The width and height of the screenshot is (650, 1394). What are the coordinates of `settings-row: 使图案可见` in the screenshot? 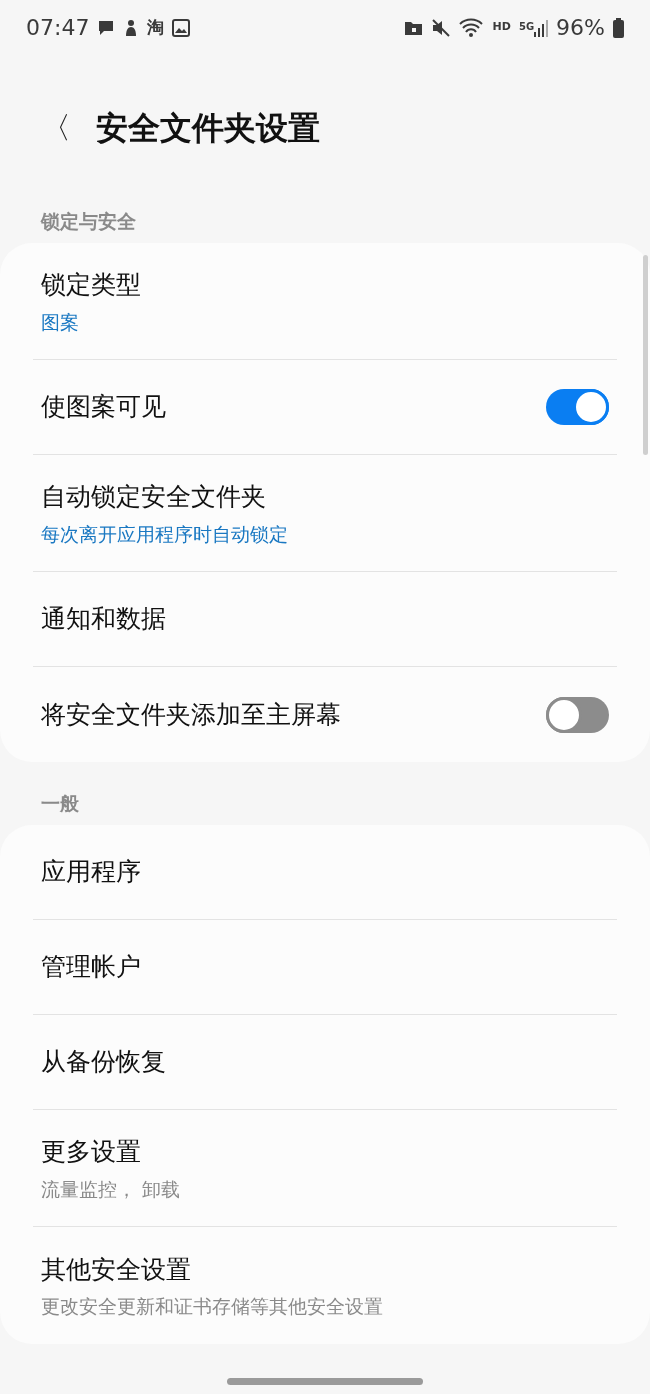 It's located at (325, 407).